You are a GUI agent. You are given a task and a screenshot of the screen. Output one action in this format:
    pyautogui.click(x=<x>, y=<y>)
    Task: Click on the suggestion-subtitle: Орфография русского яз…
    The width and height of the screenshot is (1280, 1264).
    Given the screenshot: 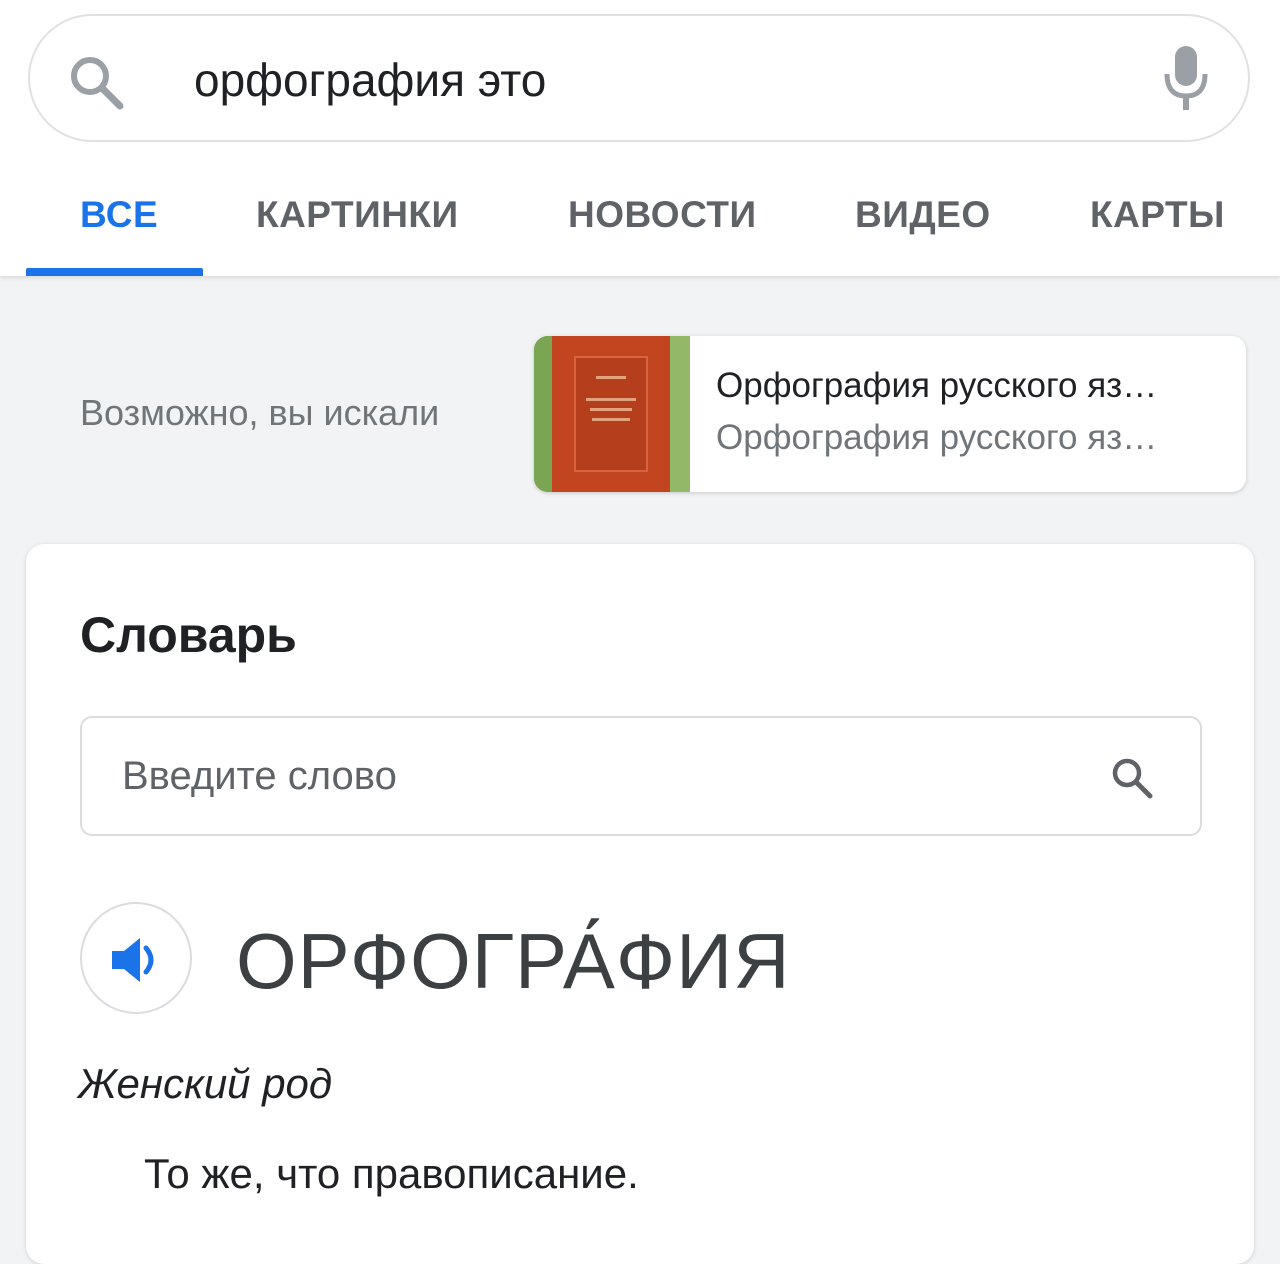 What is the action you would take?
    pyautogui.click(x=937, y=437)
    